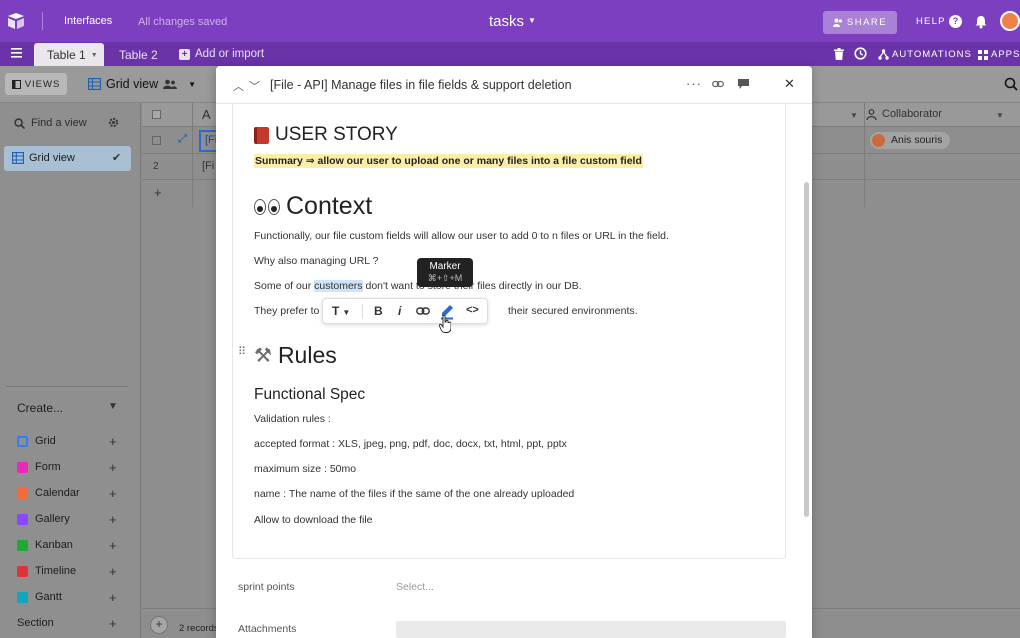 The image size is (1020, 638). I want to click on find-view-input: Find a view, so click(50, 123).